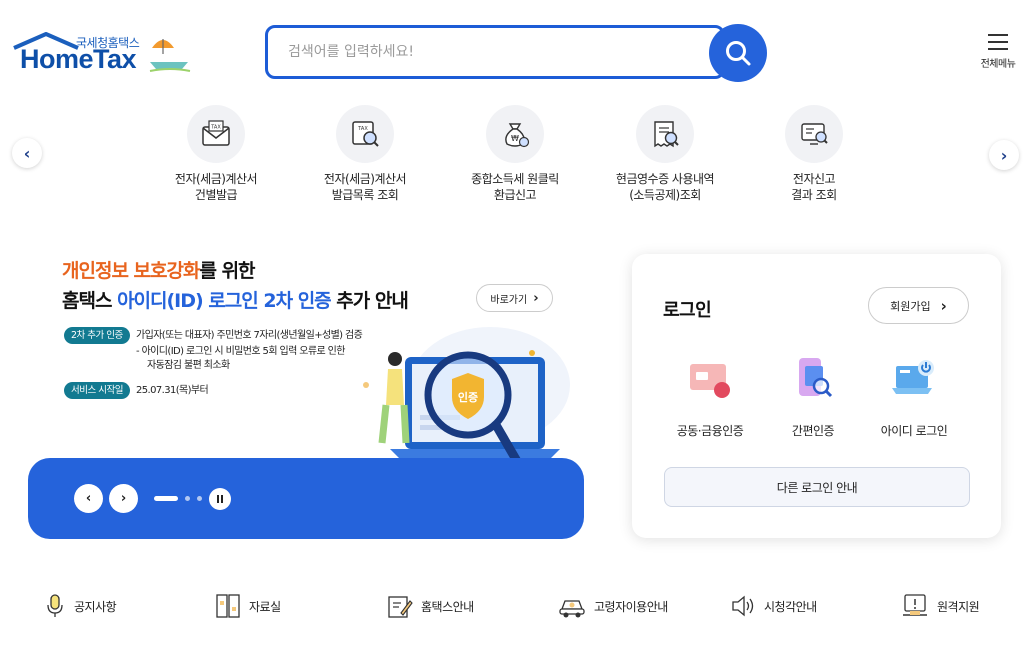  What do you see at coordinates (665, 179) in the screenshot?
I see `quick-item-label: 현금영수증 사용내역` at bounding box center [665, 179].